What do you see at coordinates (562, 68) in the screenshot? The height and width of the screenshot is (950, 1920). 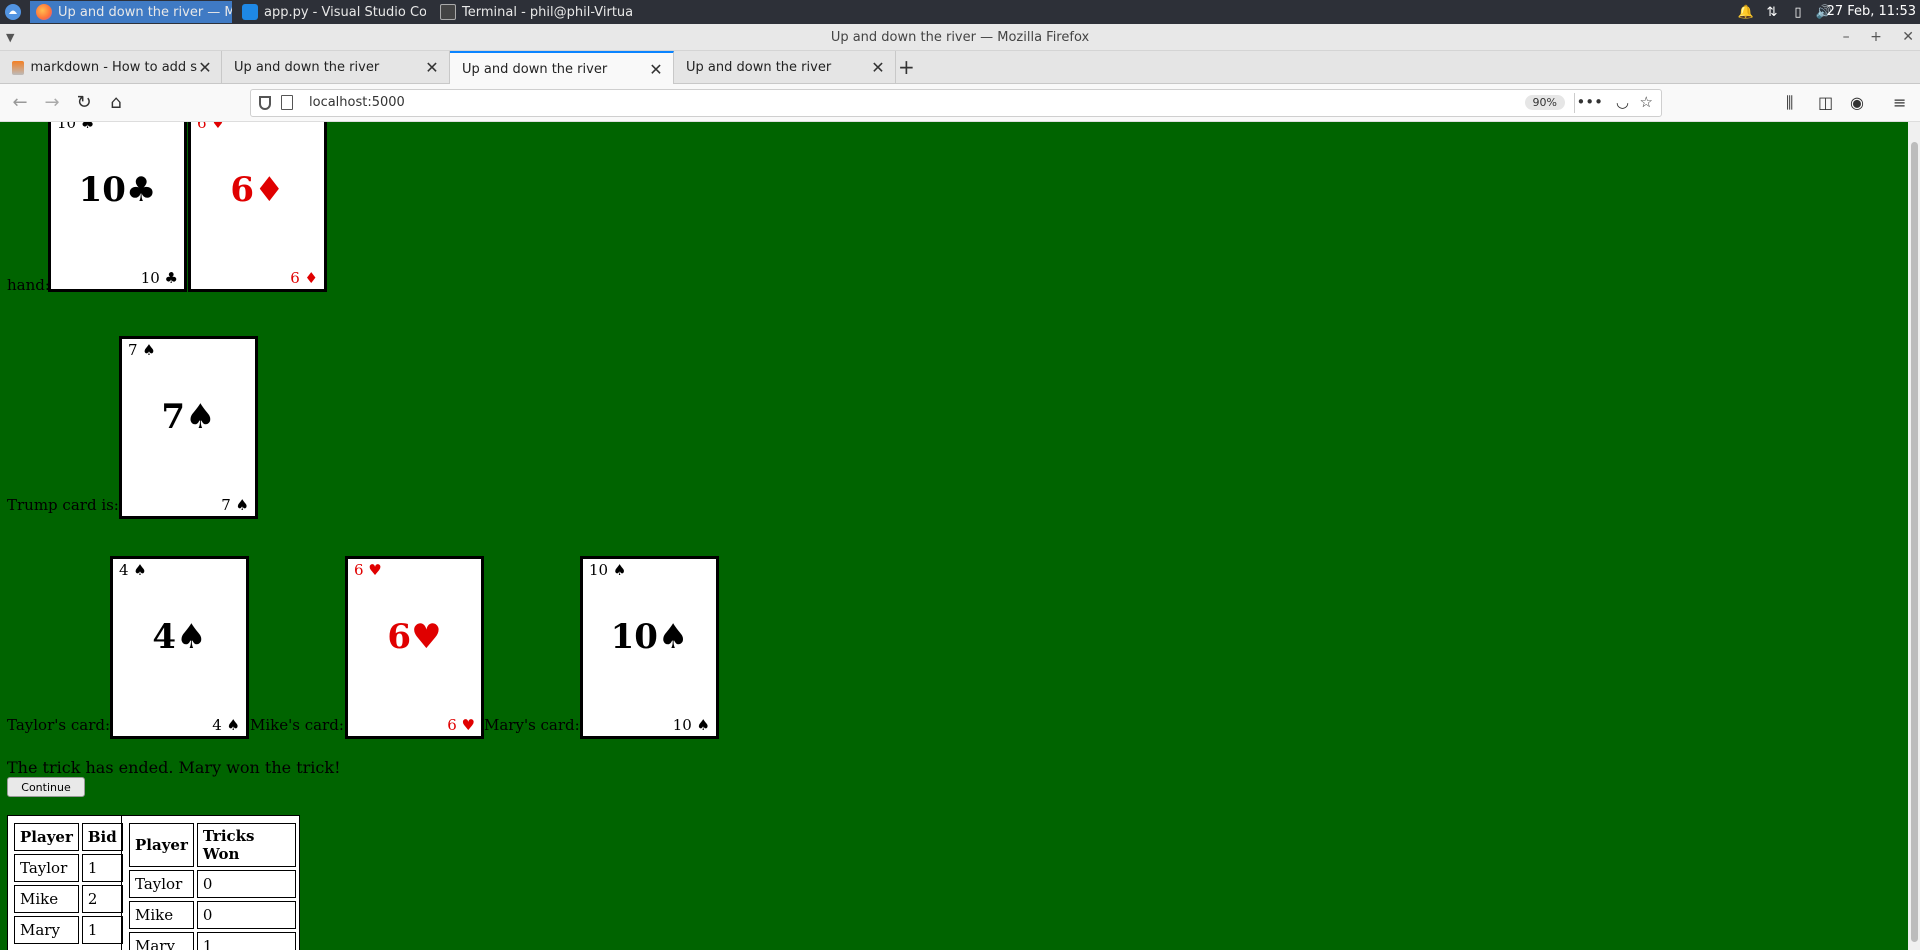 I see `tab-up-down-river-2: Up and down the river ✕` at bounding box center [562, 68].